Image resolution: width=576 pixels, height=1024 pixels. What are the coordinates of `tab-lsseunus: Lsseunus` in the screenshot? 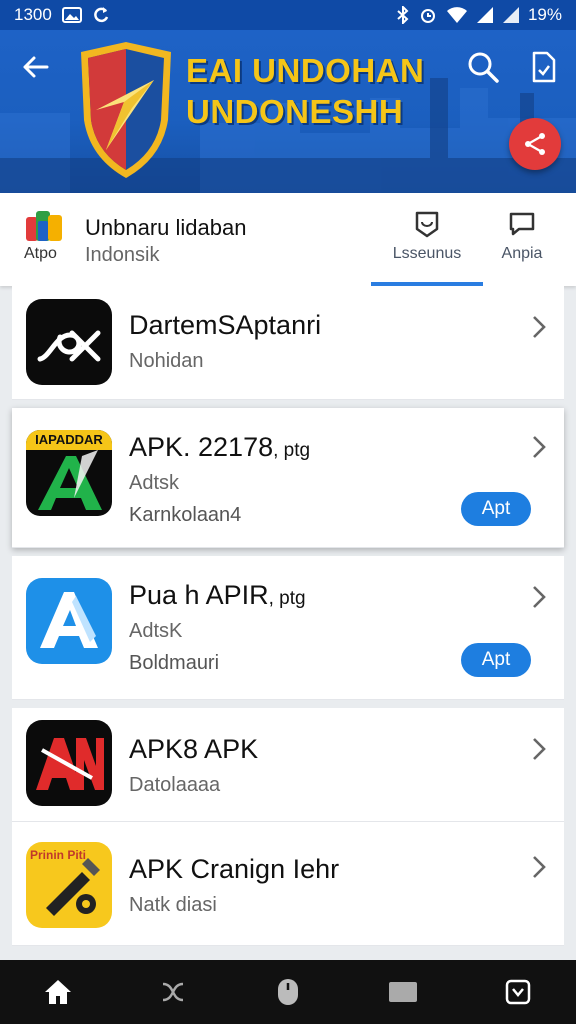 It's located at (427, 247).